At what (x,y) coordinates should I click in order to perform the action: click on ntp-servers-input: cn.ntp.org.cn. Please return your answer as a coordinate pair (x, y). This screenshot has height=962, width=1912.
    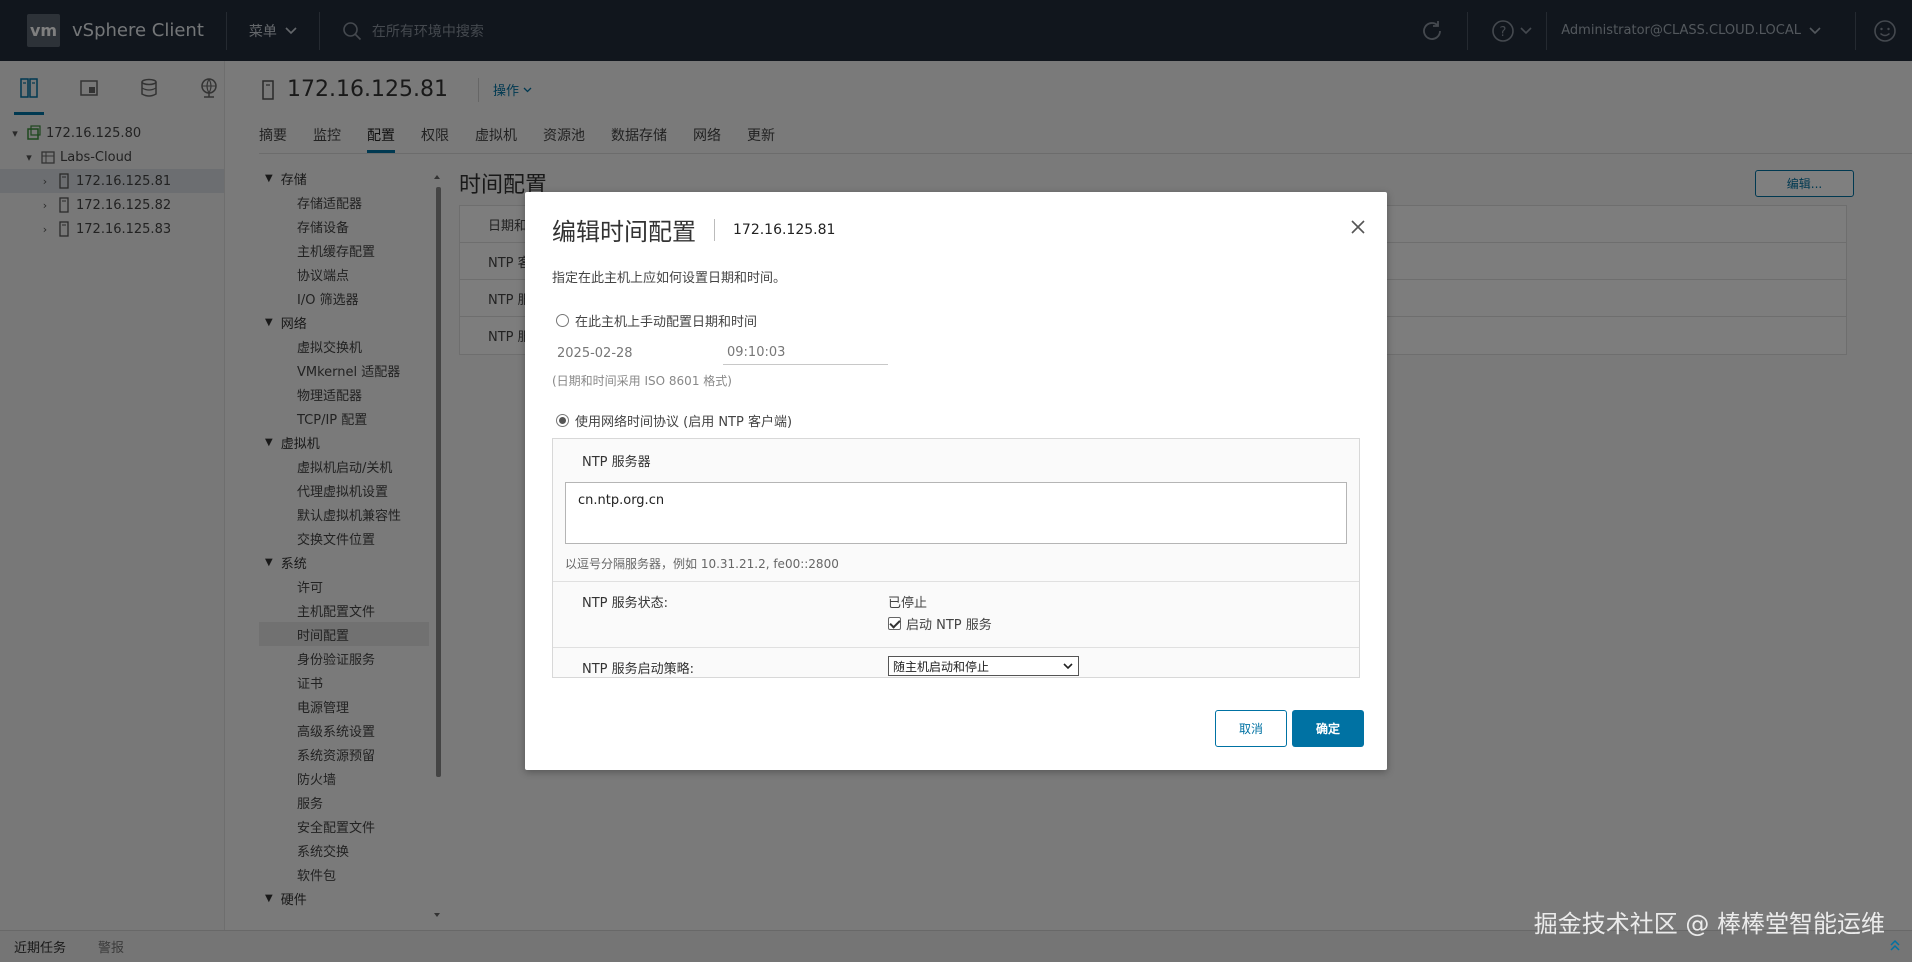
    Looking at the image, I should click on (956, 513).